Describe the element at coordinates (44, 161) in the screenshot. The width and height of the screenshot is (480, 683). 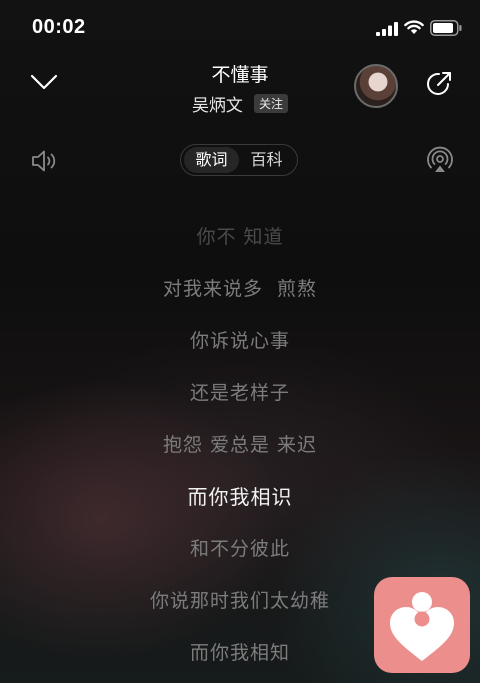
I see `volume-icon` at that location.